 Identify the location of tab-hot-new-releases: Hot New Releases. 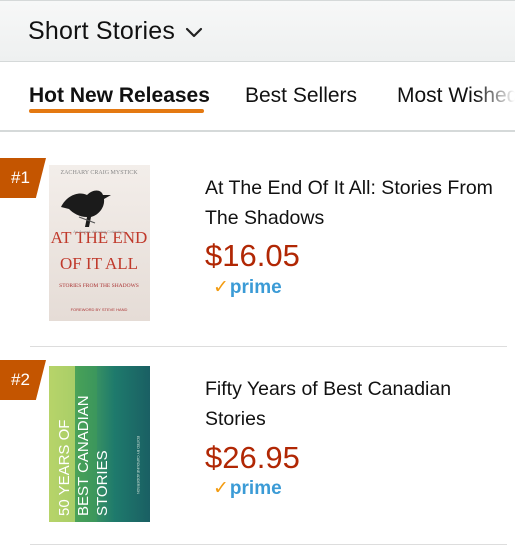
(119, 96).